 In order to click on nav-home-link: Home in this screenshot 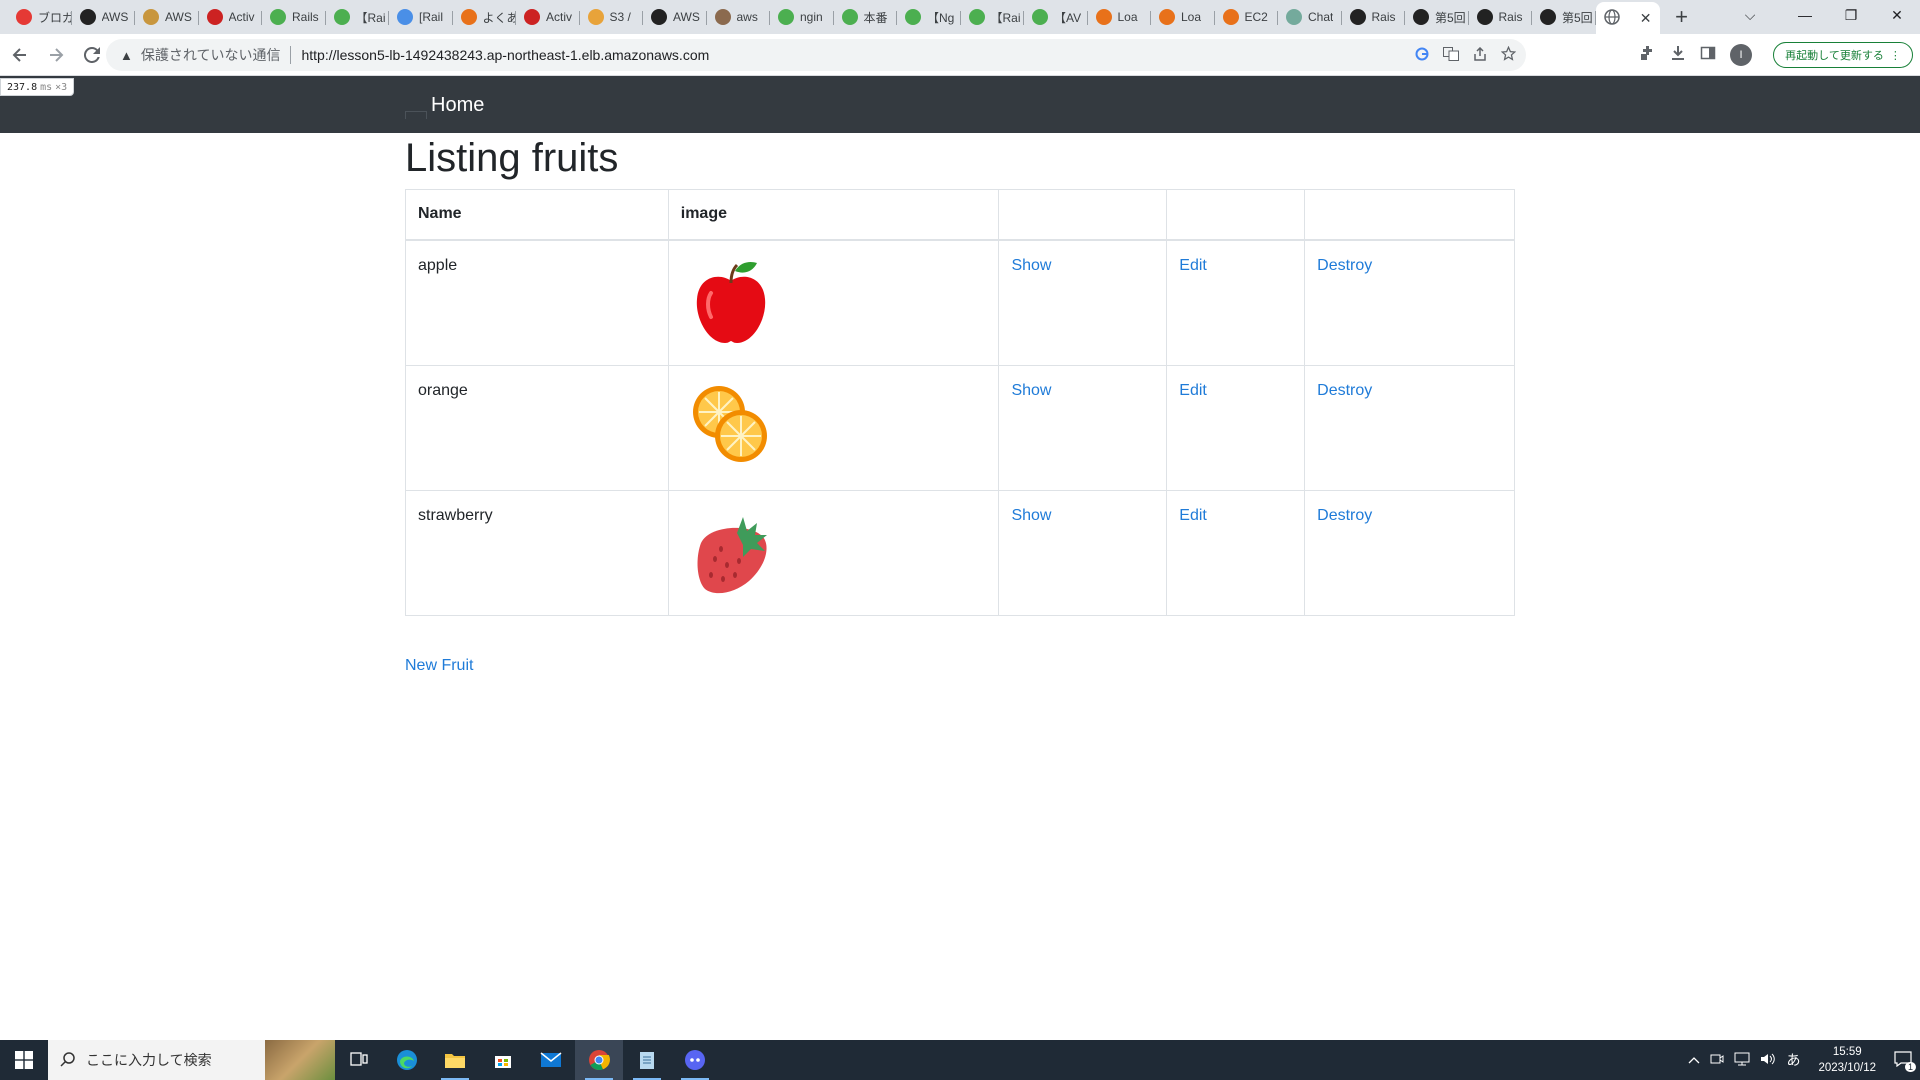, I will do `click(457, 105)`.